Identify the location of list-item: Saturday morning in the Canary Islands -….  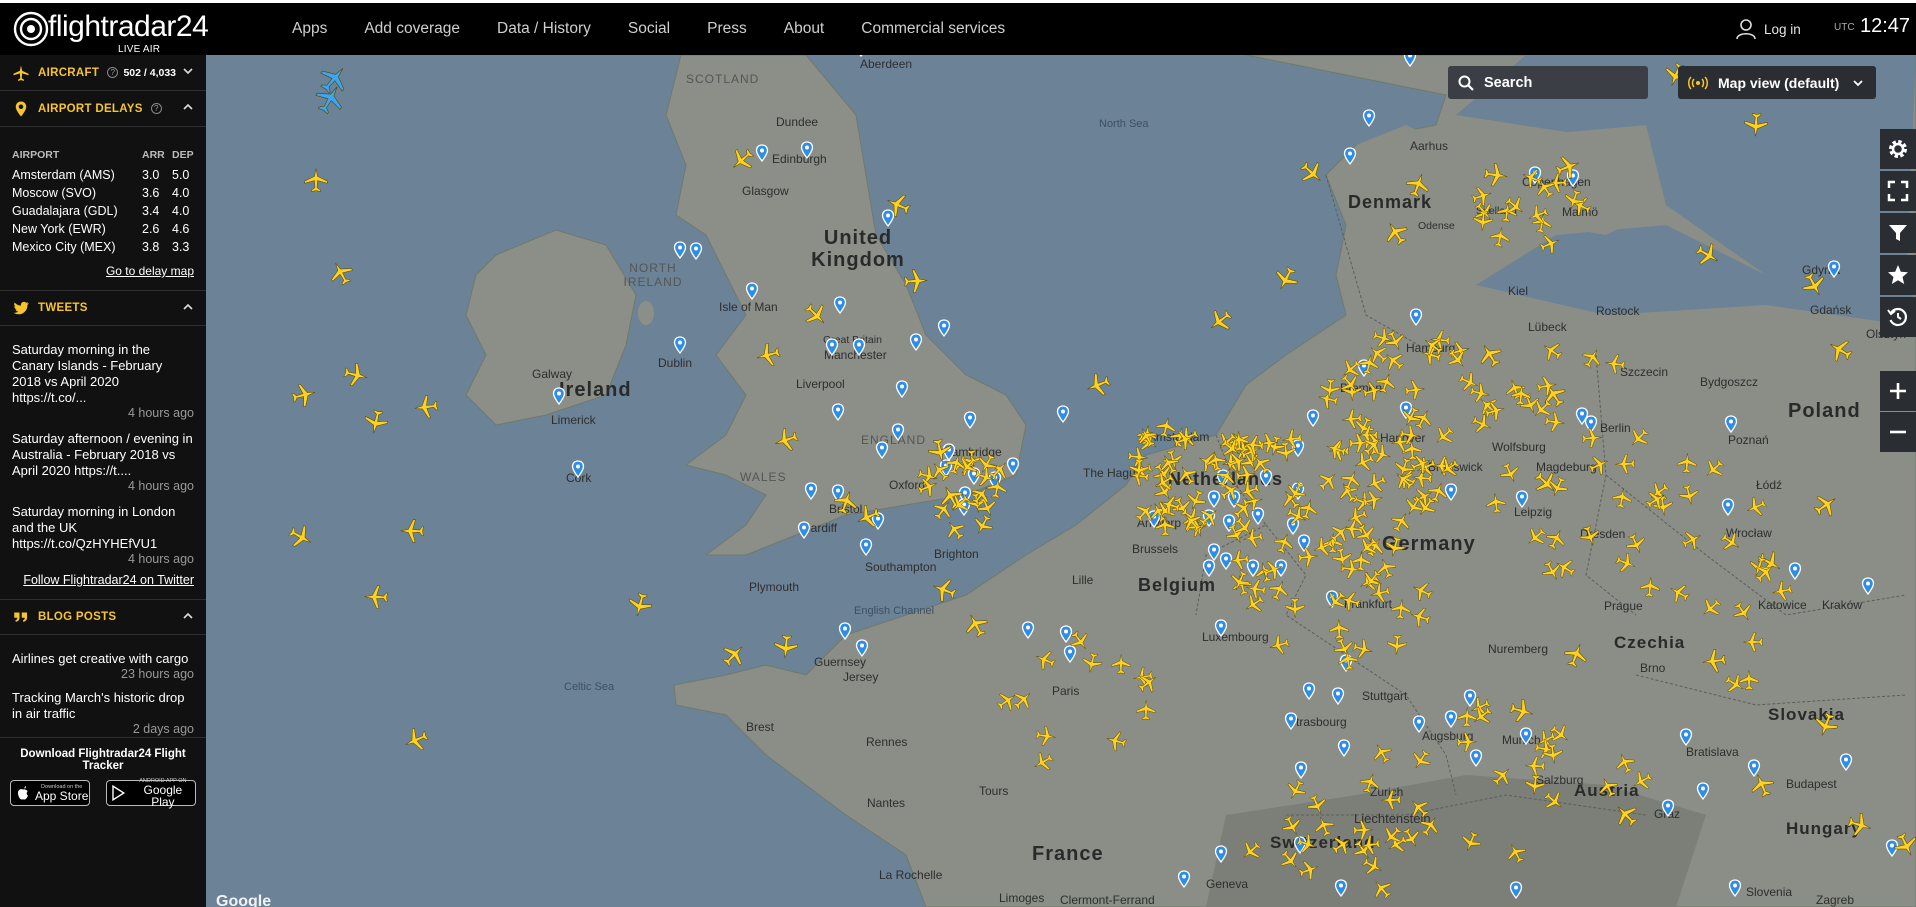
(103, 381).